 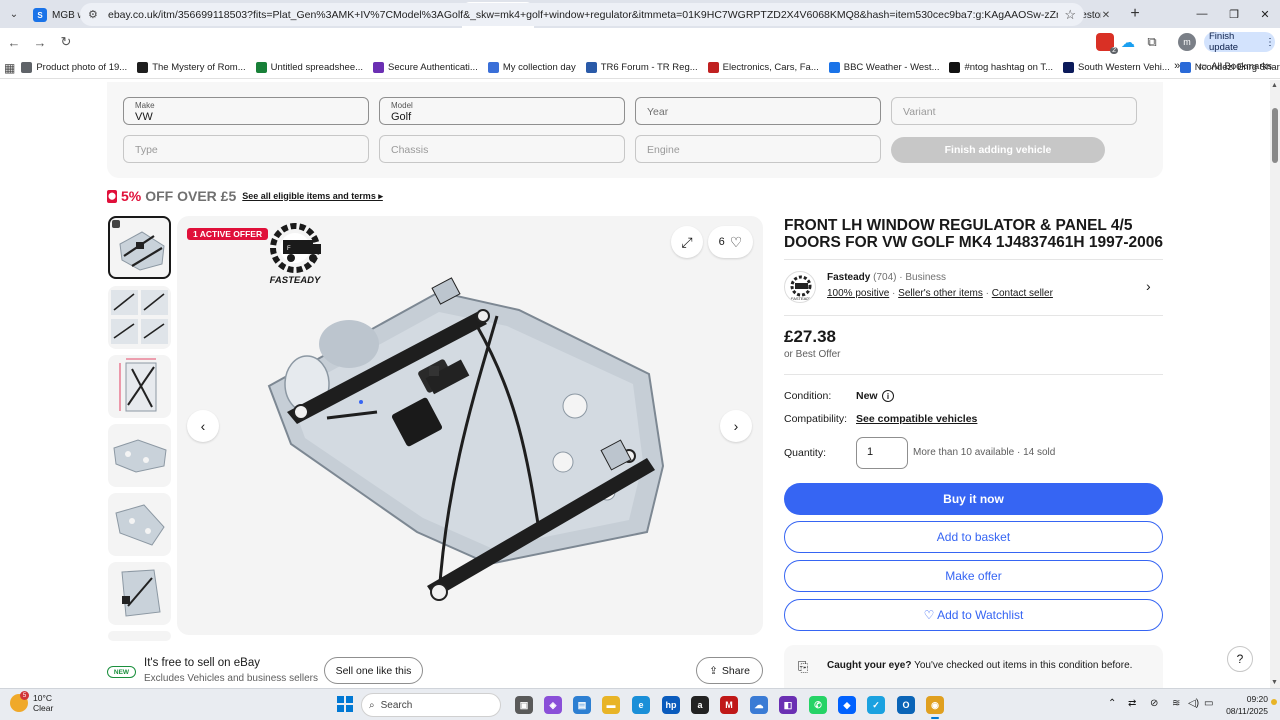 I want to click on amazon-icon: a, so click(x=700, y=705).